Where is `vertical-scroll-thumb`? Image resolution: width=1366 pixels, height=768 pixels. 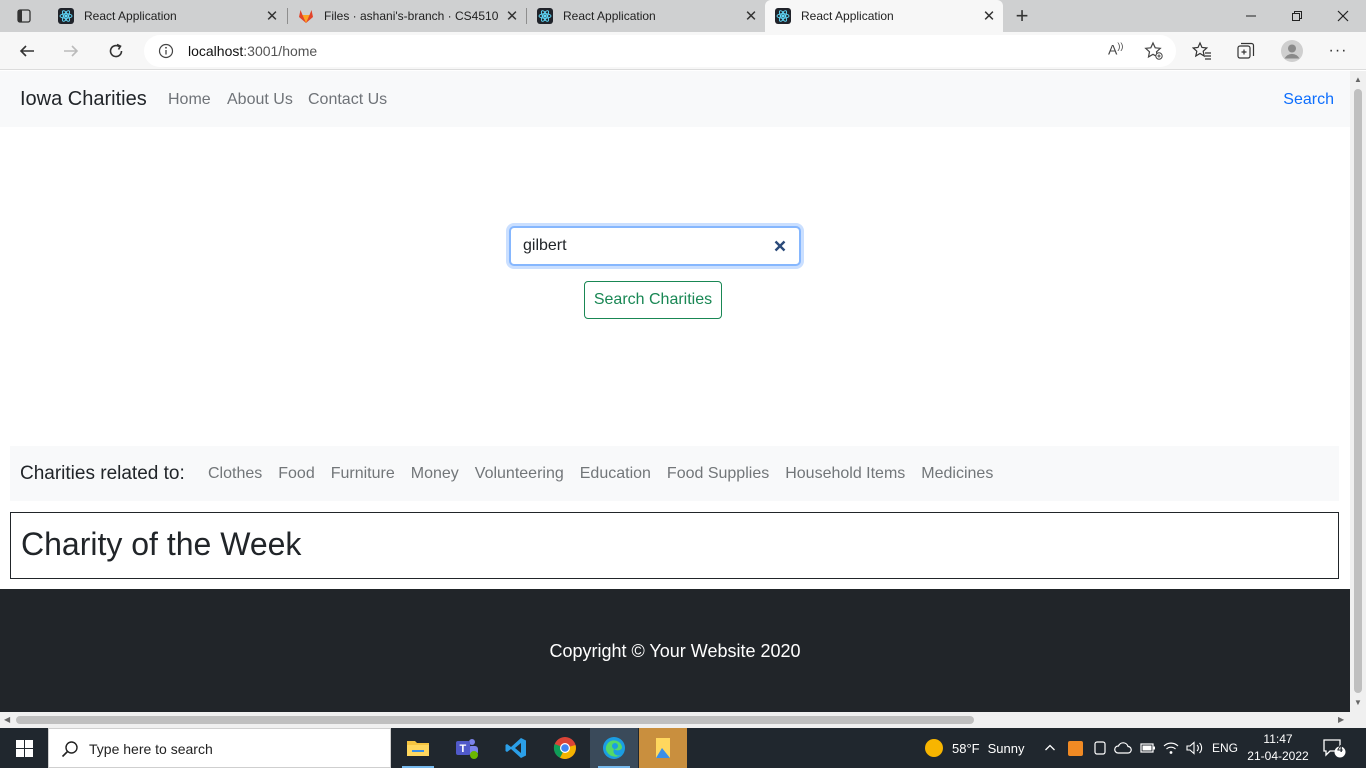
vertical-scroll-thumb is located at coordinates (1358, 391).